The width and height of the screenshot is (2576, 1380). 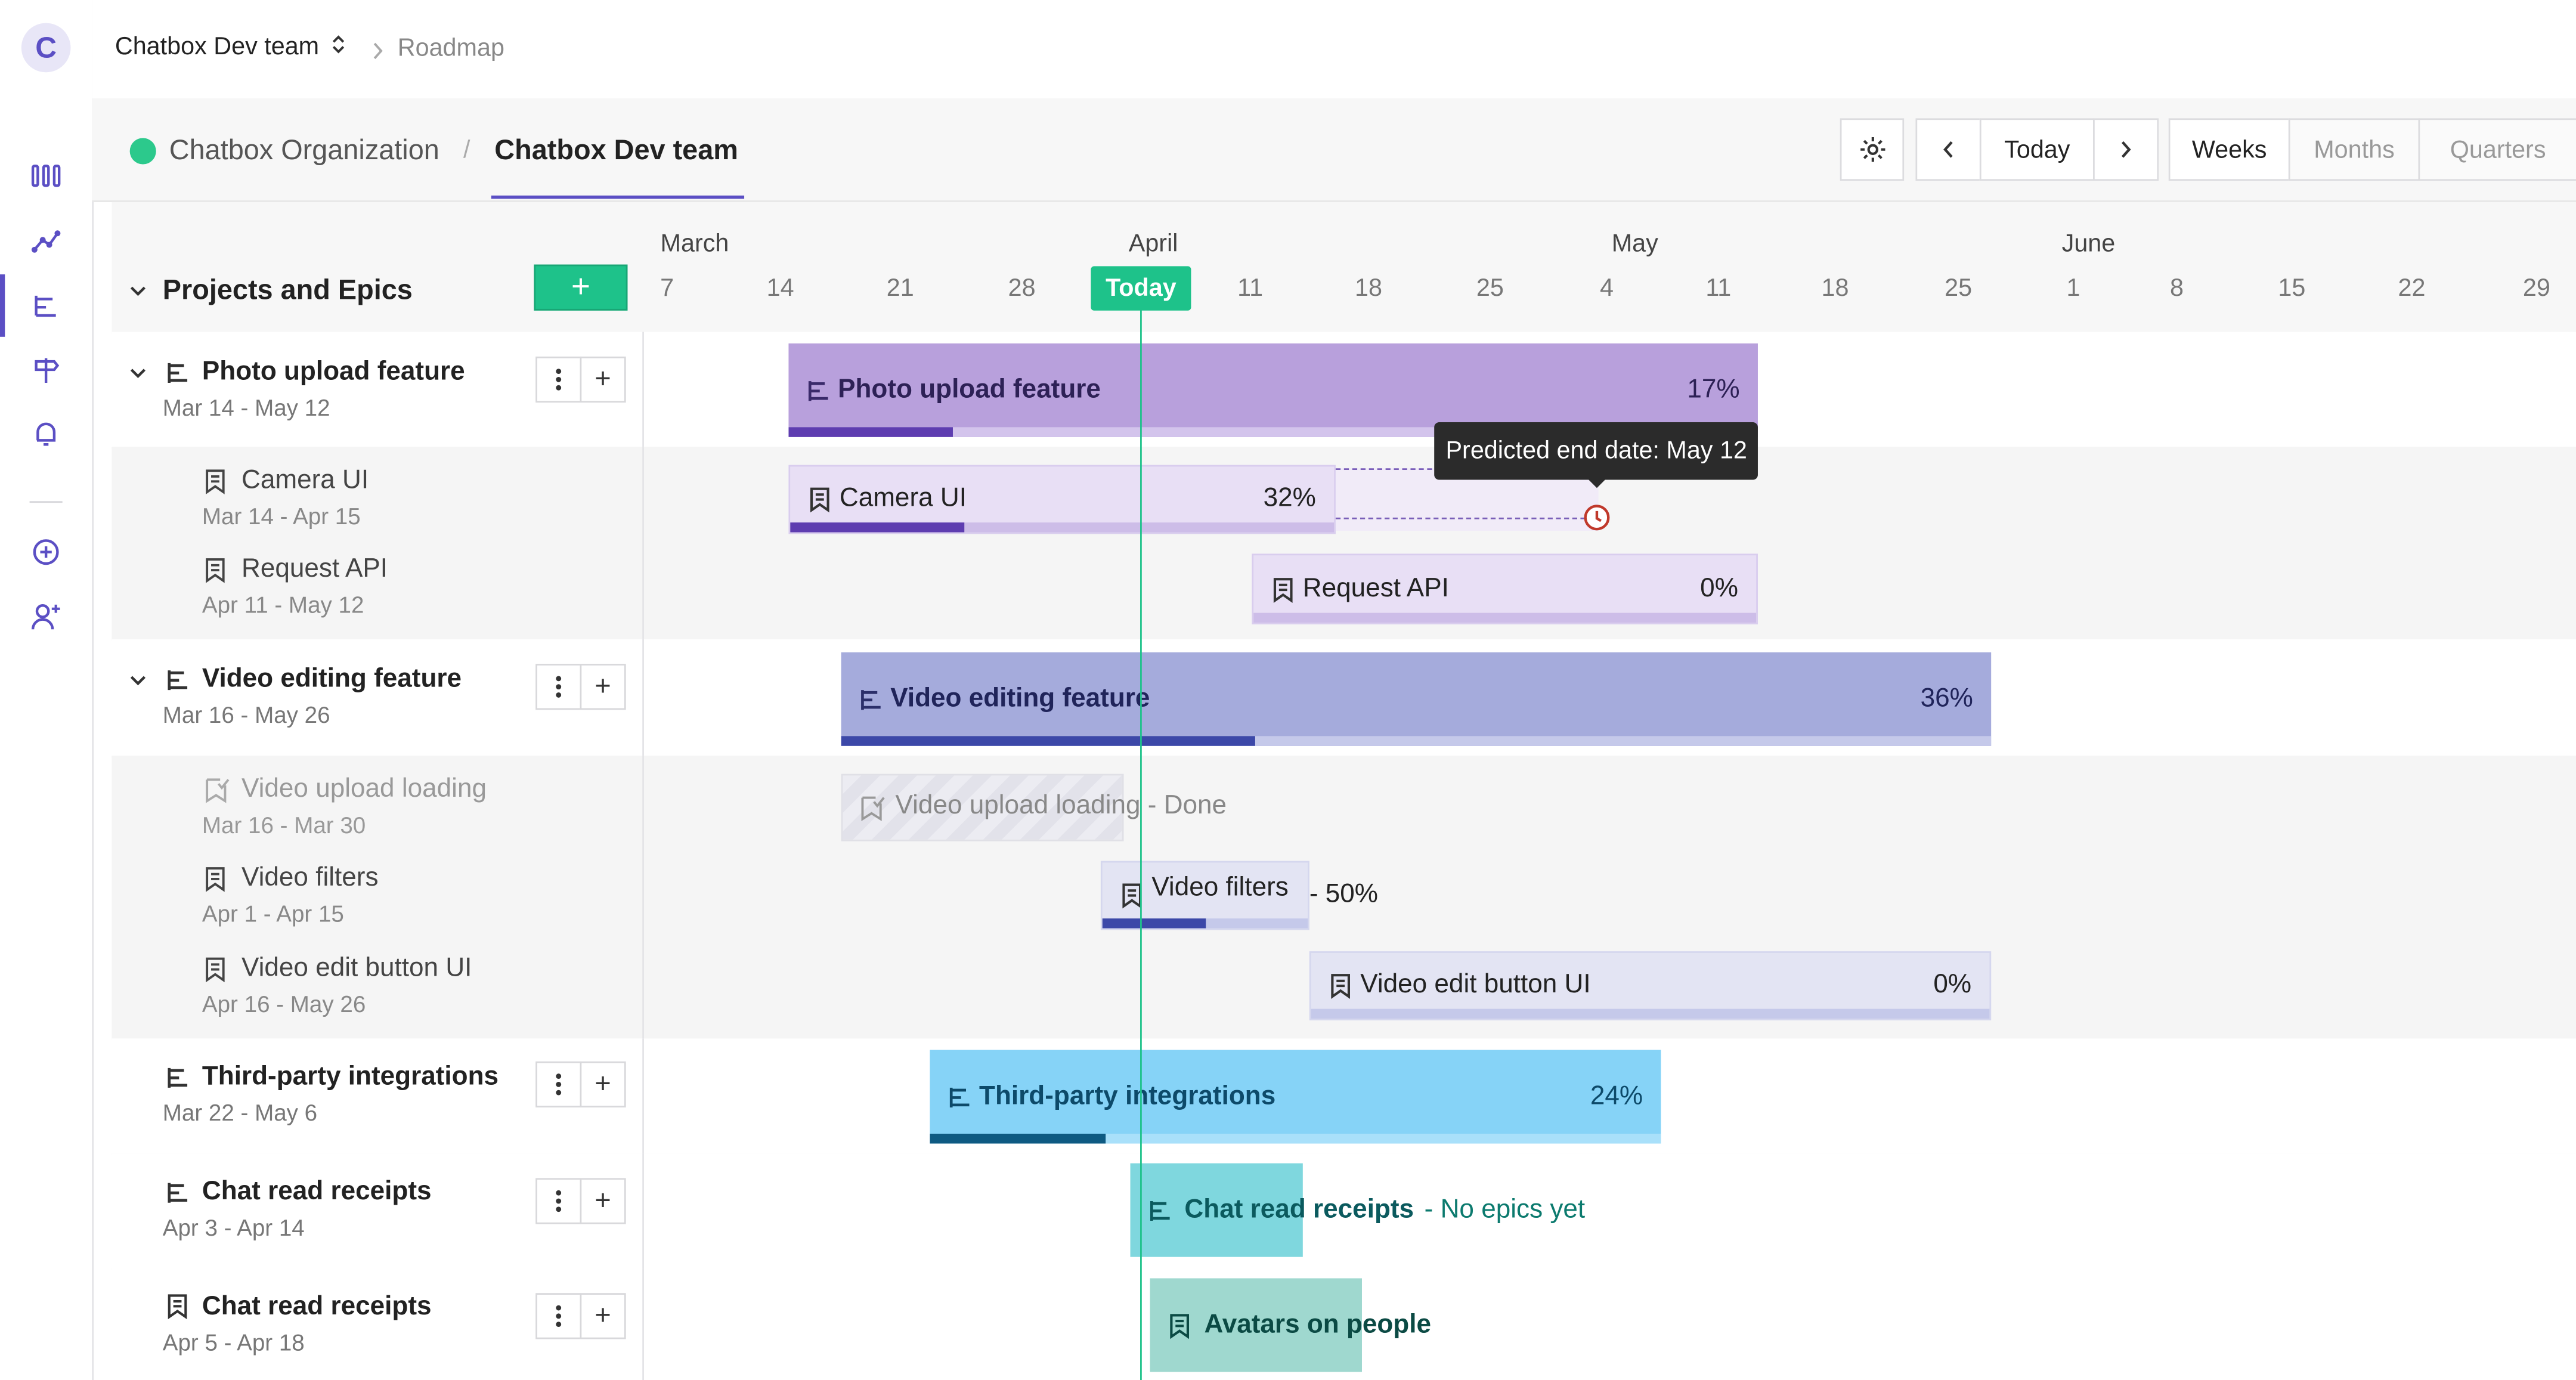 I want to click on project-name: Video editing feature, so click(x=332, y=680).